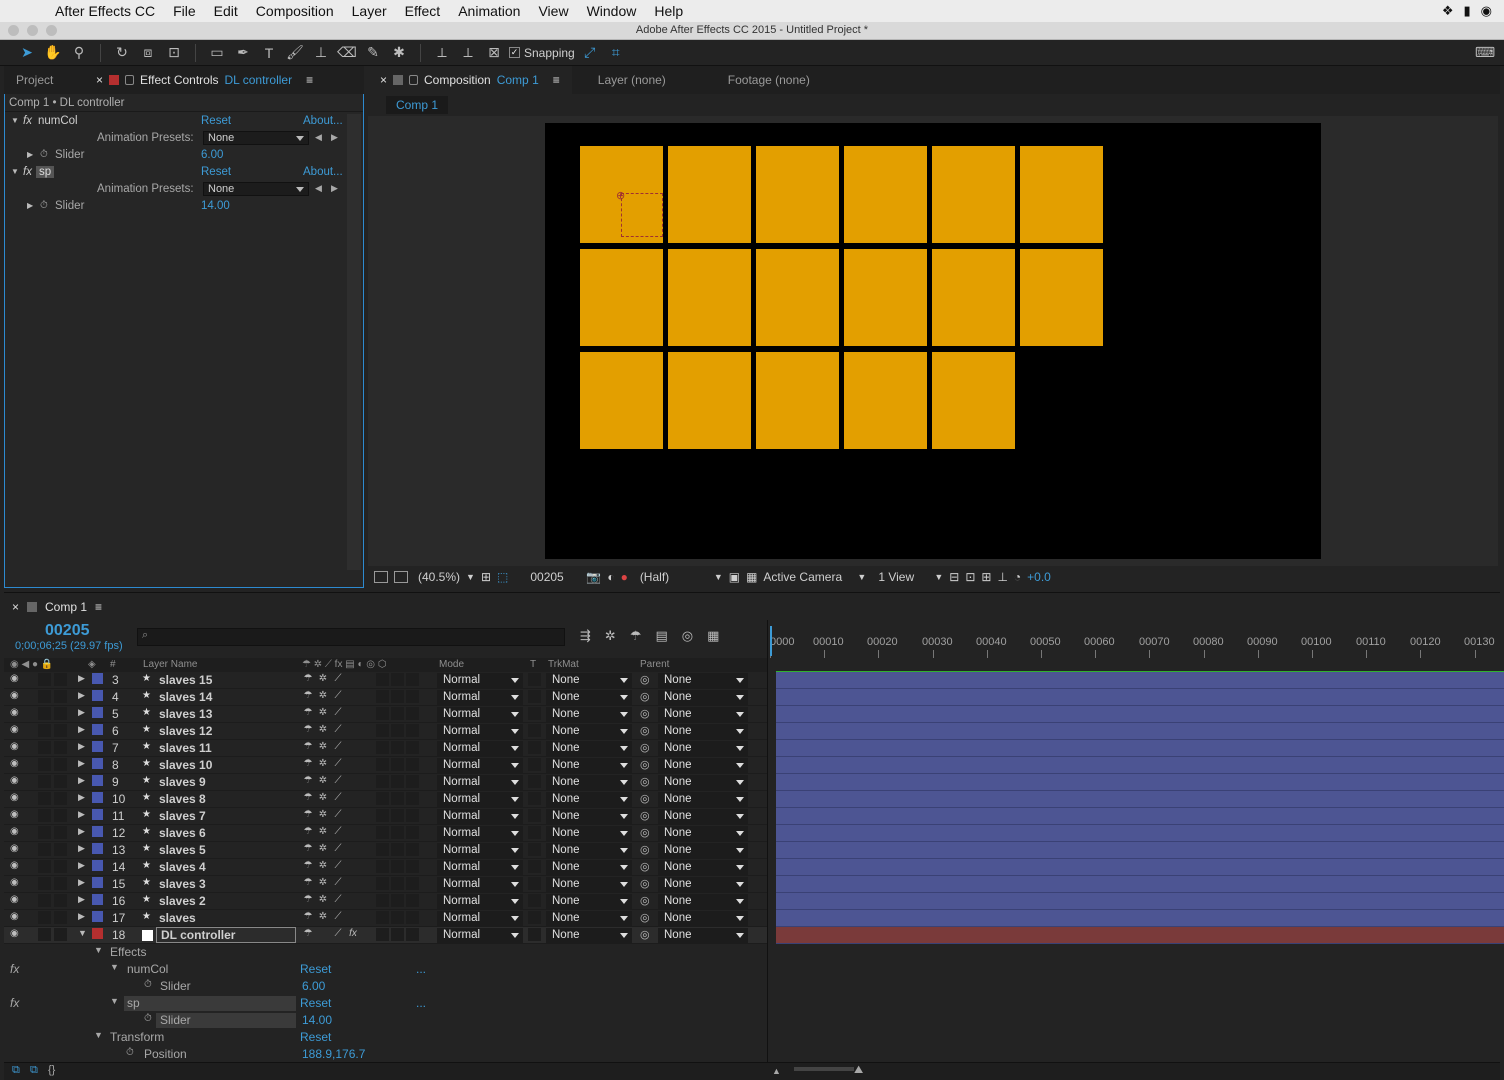  Describe the element at coordinates (98, 950) in the screenshot. I see `collapse-triangle-icon: ▼` at that location.